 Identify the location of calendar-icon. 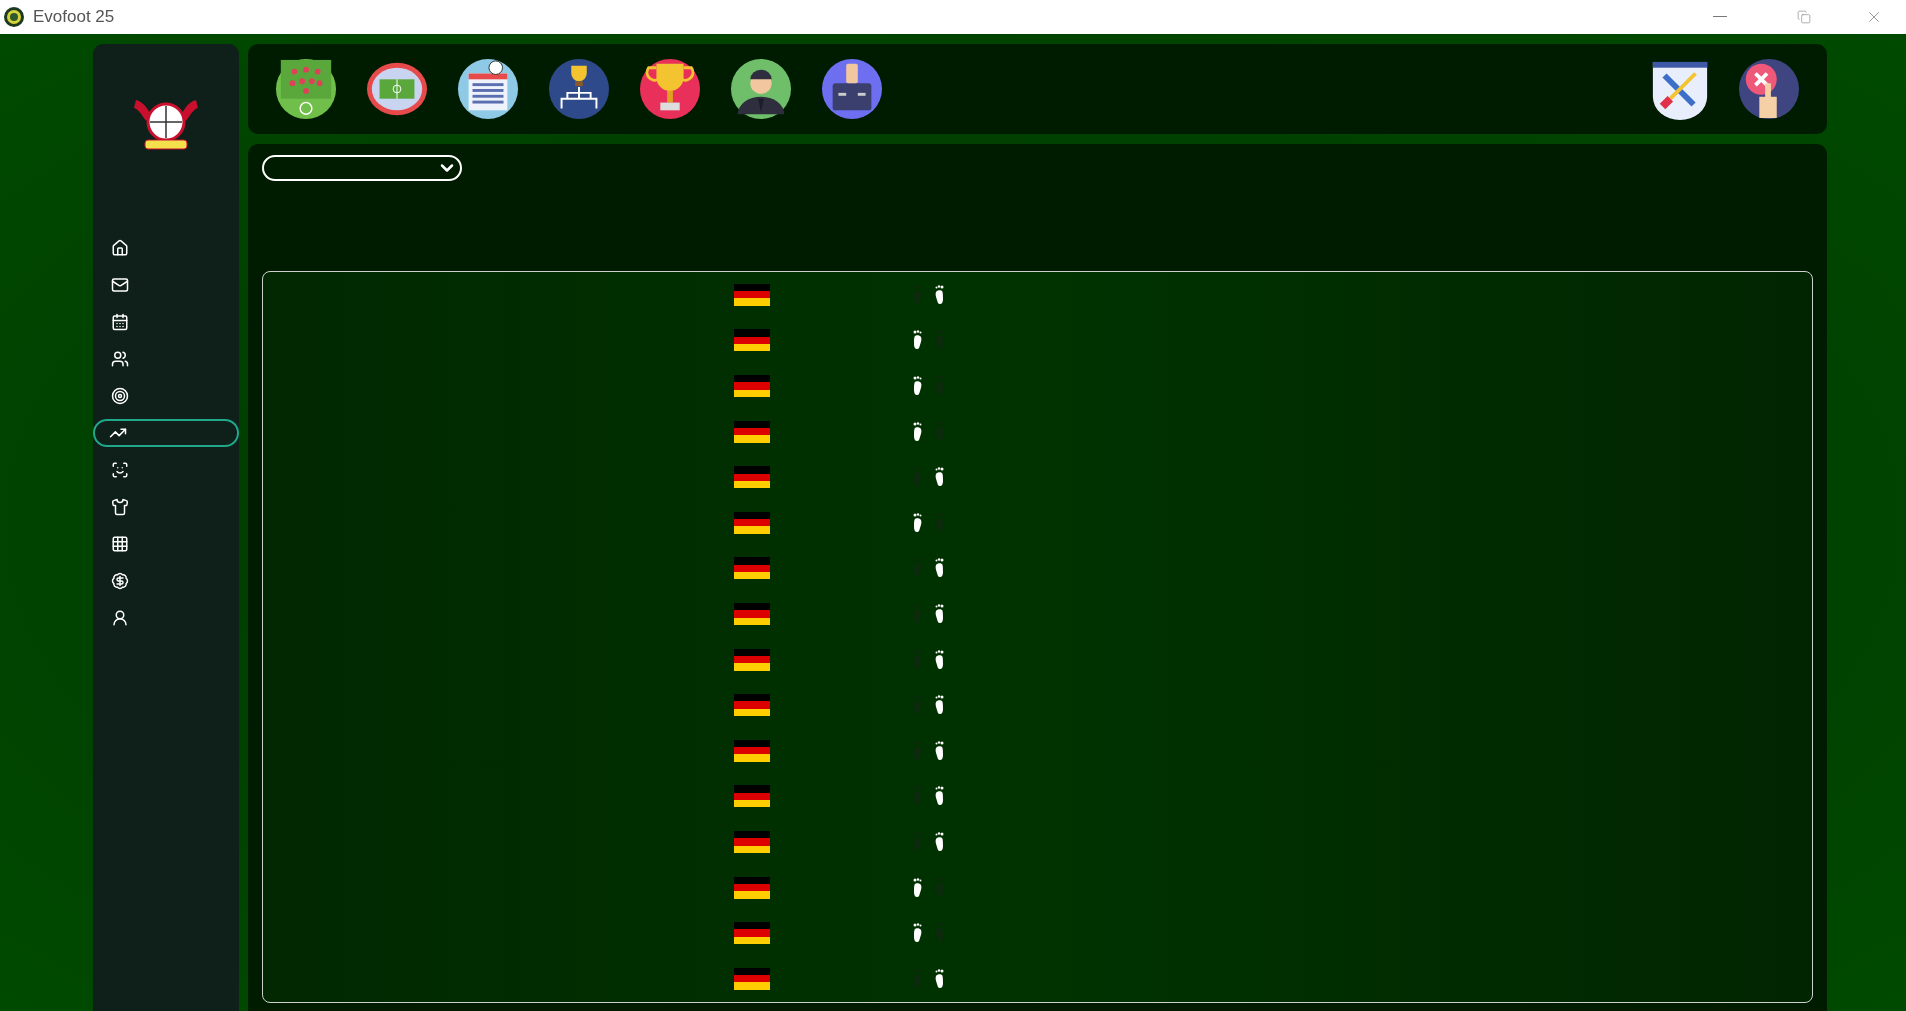
(120, 322).